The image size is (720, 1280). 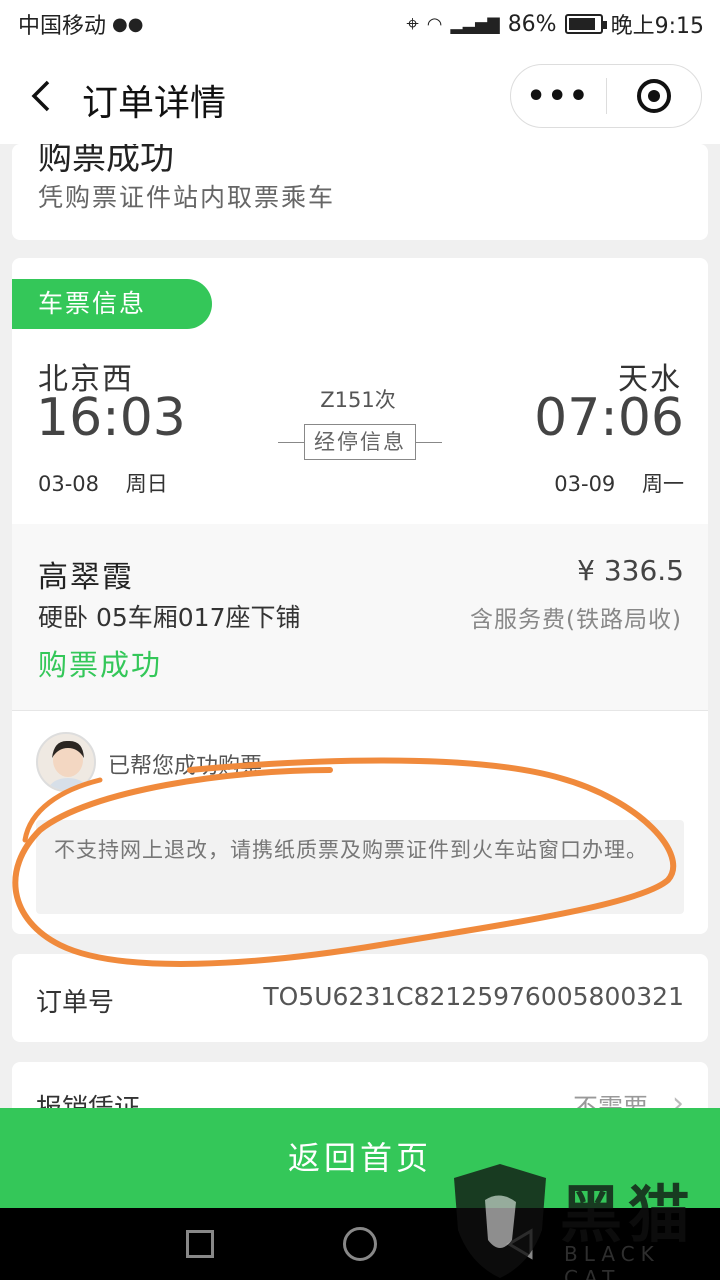 What do you see at coordinates (609, 418) in the screenshot?
I see `arrival-time: 07:06` at bounding box center [609, 418].